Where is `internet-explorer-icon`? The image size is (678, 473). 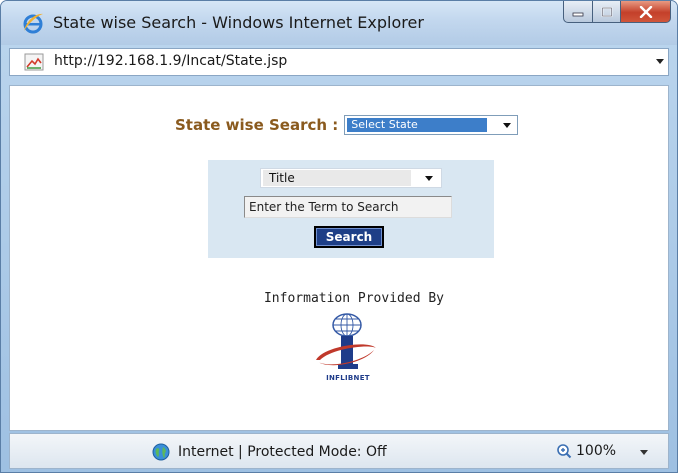
internet-explorer-icon is located at coordinates (33, 23).